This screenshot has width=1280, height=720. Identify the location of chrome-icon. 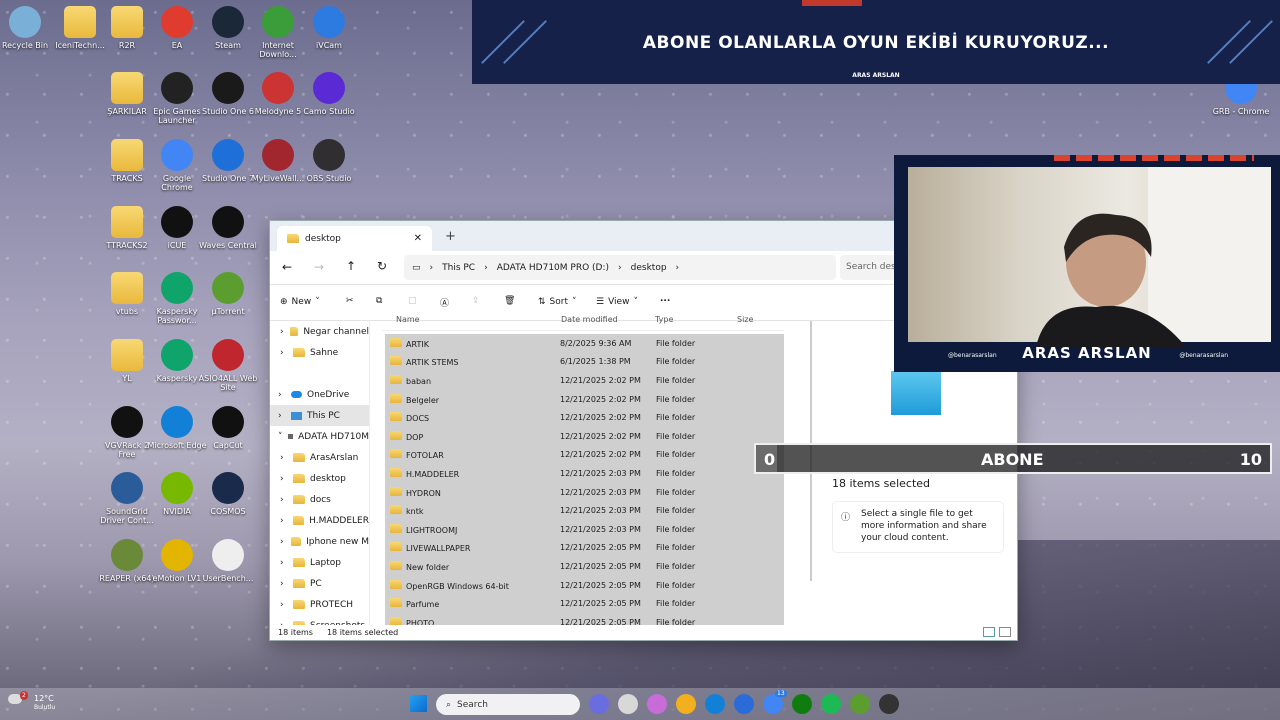
(773, 704).